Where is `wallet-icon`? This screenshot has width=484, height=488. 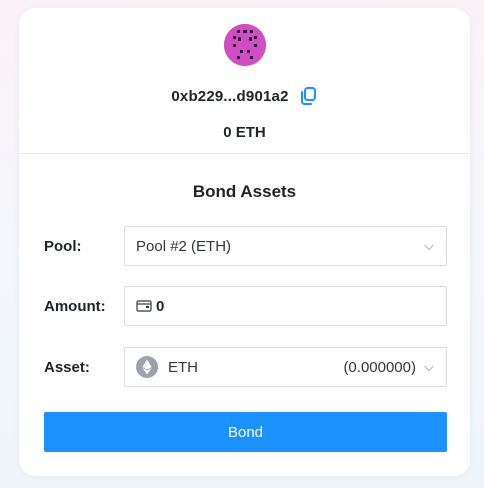
wallet-icon is located at coordinates (144, 306).